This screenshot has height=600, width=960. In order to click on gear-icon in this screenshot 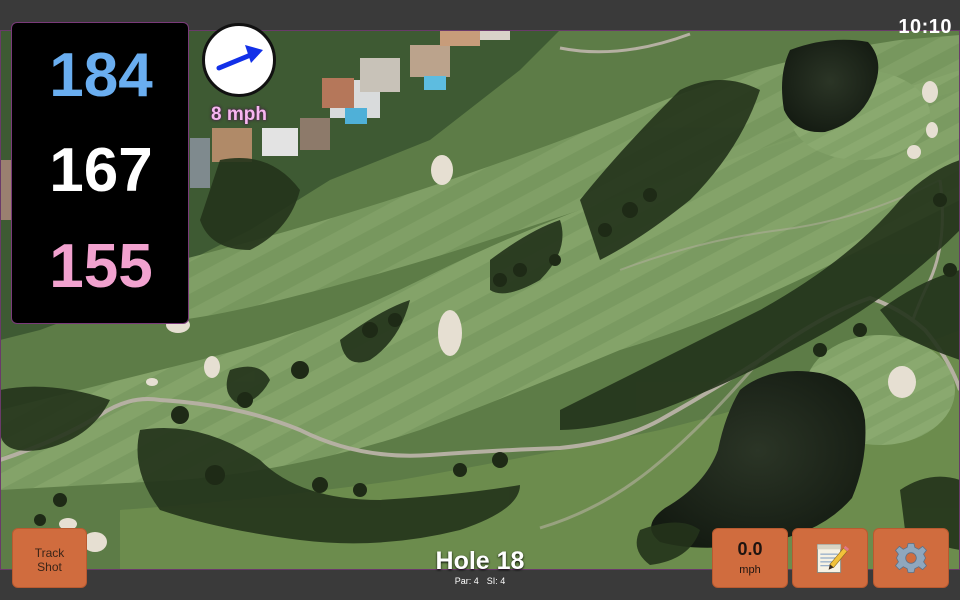, I will do `click(911, 558)`.